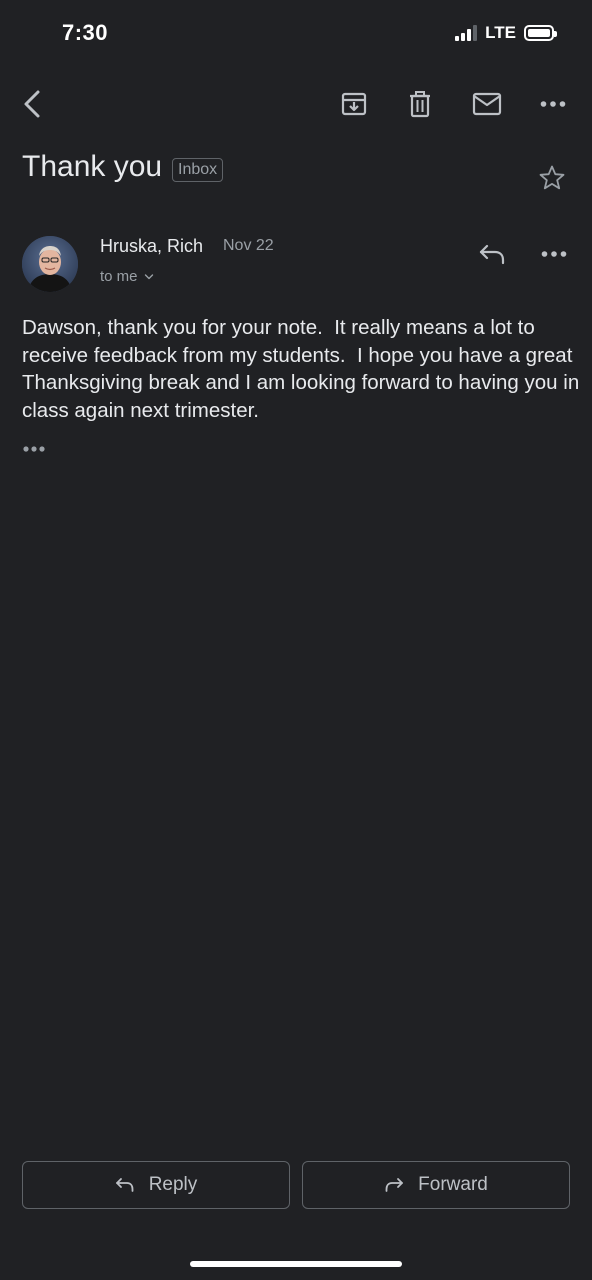 Image resolution: width=592 pixels, height=1280 pixels. I want to click on more-options-button, so click(553, 104).